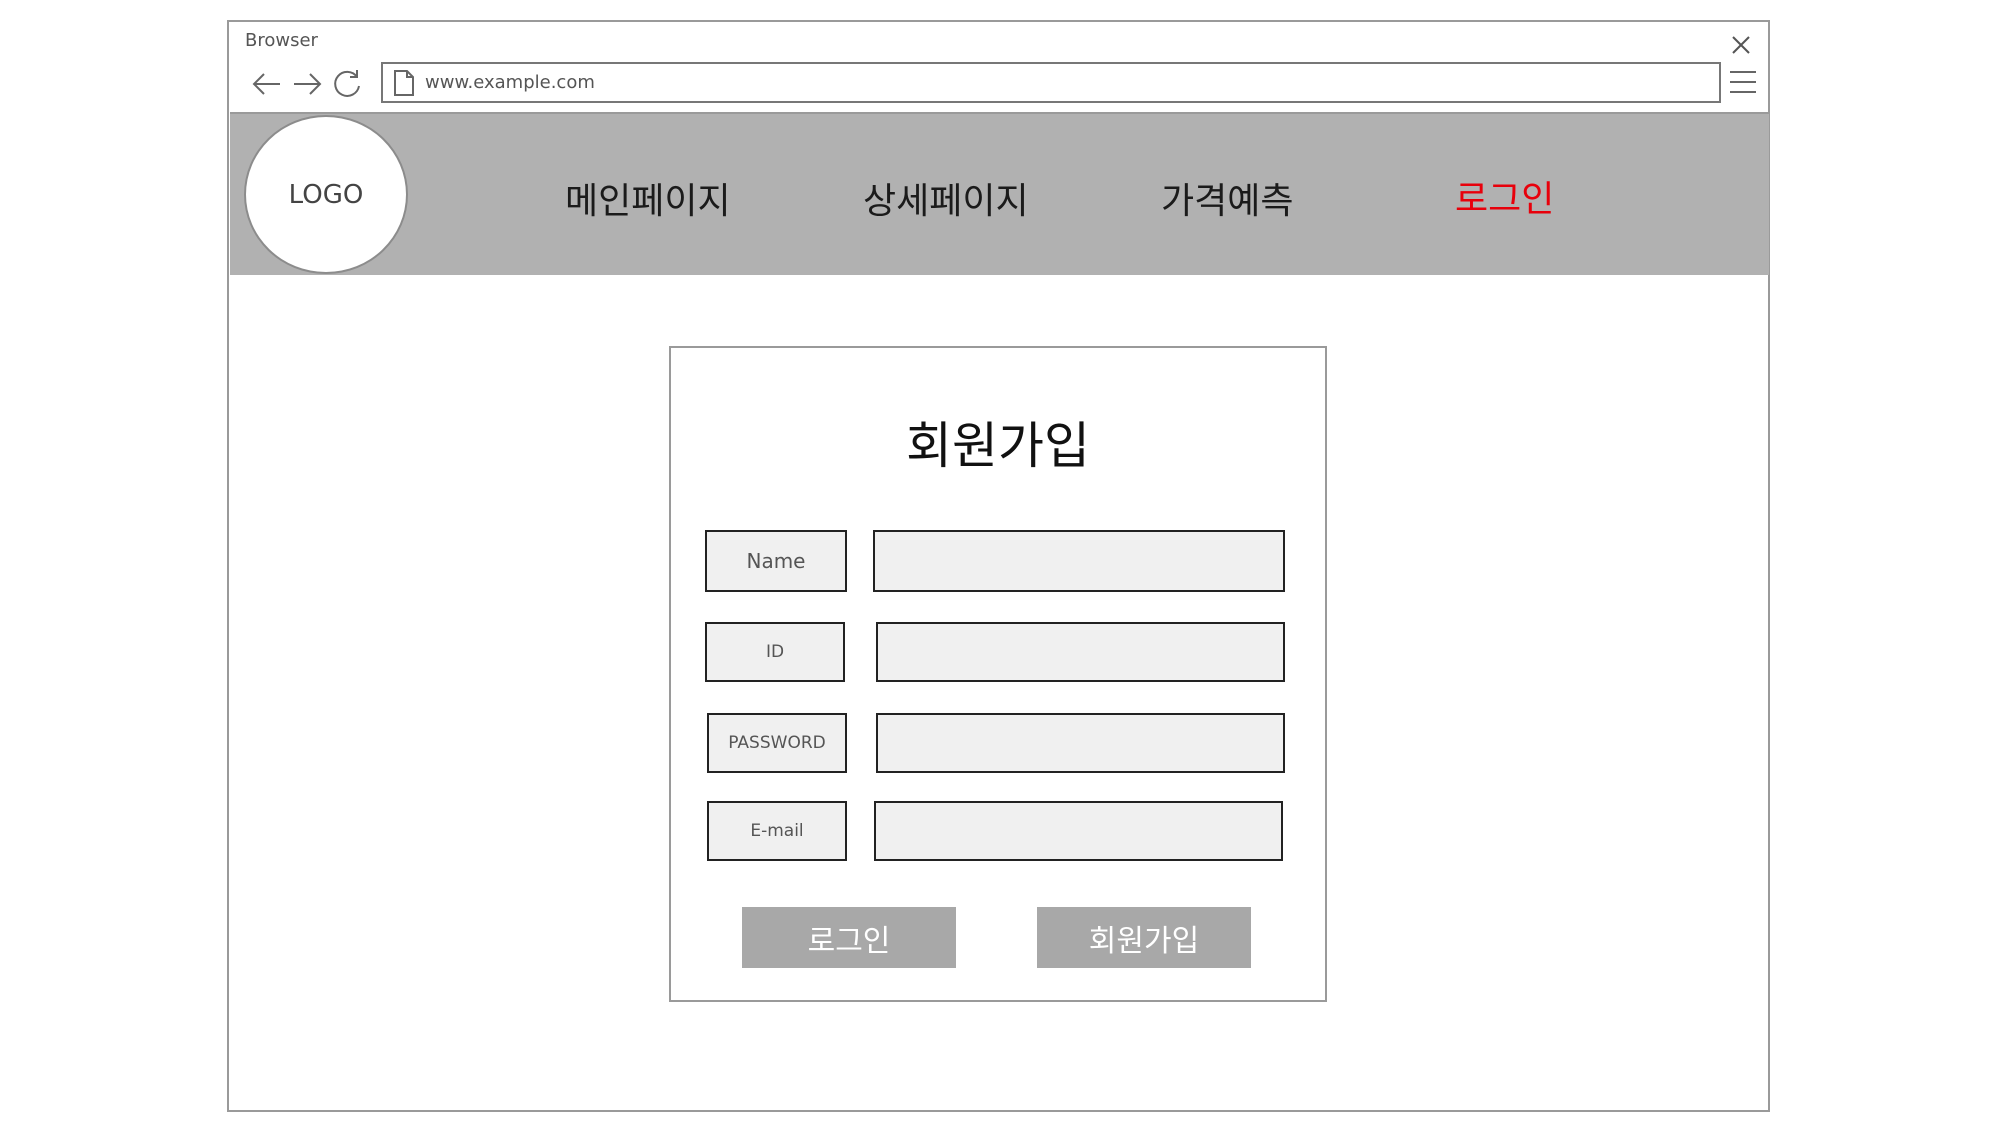 The width and height of the screenshot is (2000, 1125). I want to click on address-input, so click(1025, 82).